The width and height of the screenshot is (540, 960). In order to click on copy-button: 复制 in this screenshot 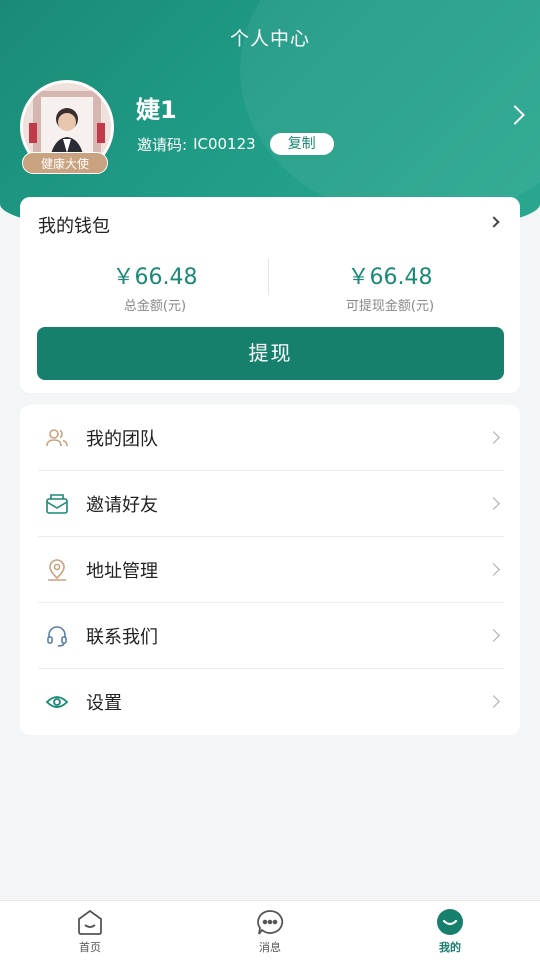, I will do `click(301, 144)`.